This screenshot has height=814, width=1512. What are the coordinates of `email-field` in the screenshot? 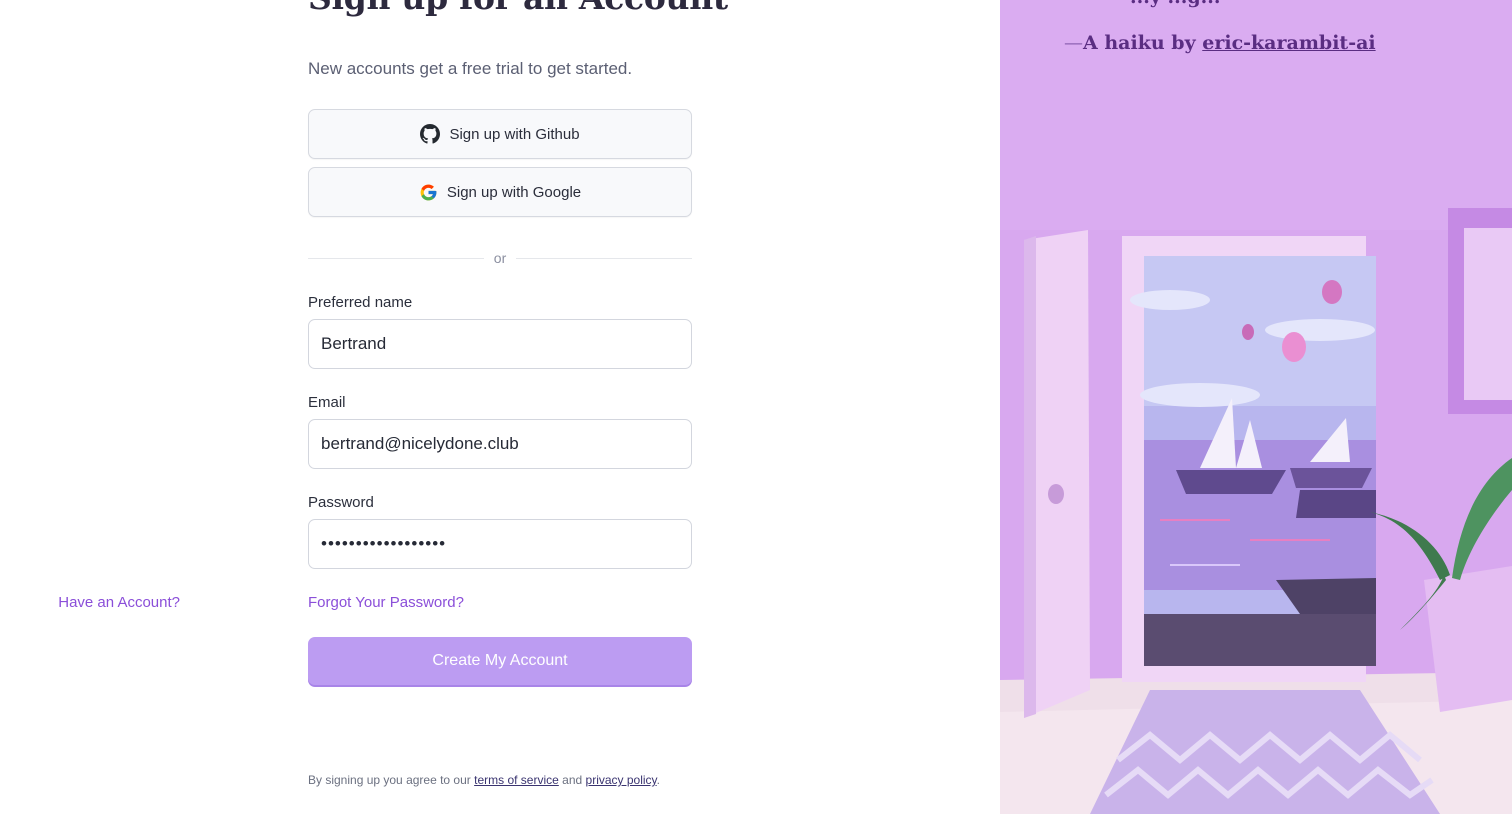 It's located at (500, 444).